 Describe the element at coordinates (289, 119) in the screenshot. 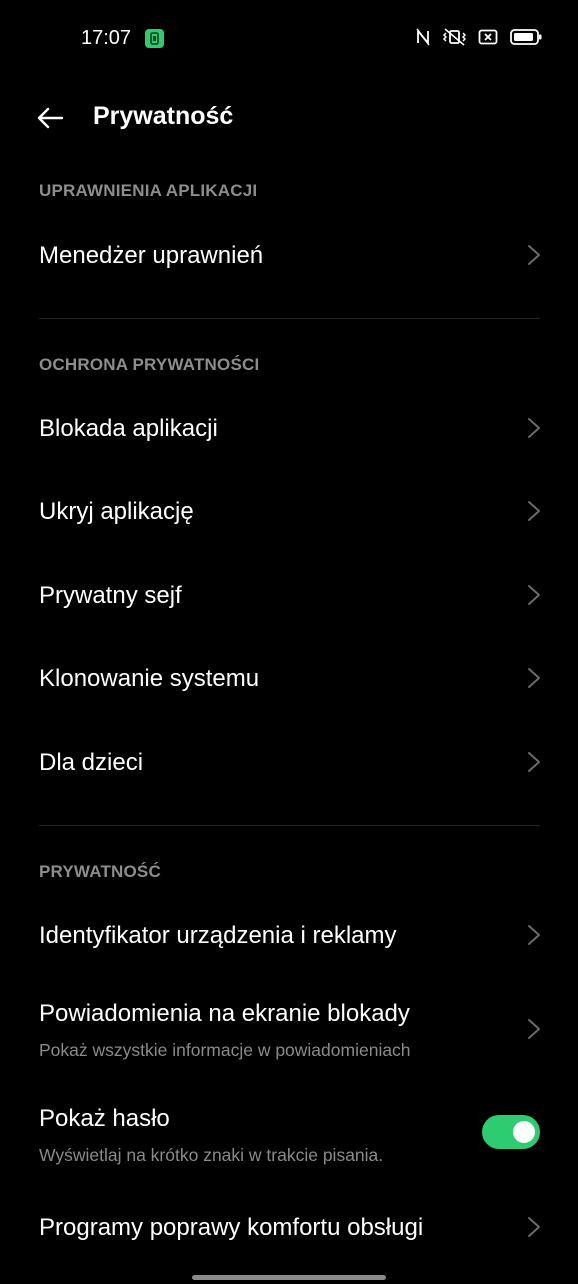

I see `app-header: Prywatność` at that location.